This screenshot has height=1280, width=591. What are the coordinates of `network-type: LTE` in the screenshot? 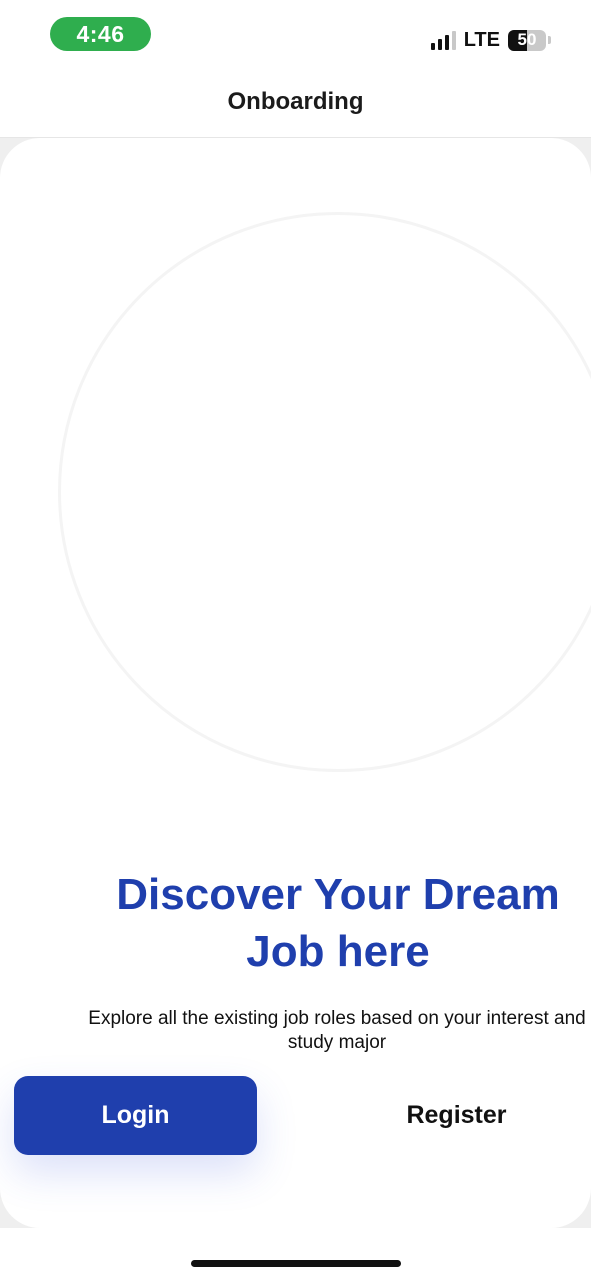 It's located at (481, 39).